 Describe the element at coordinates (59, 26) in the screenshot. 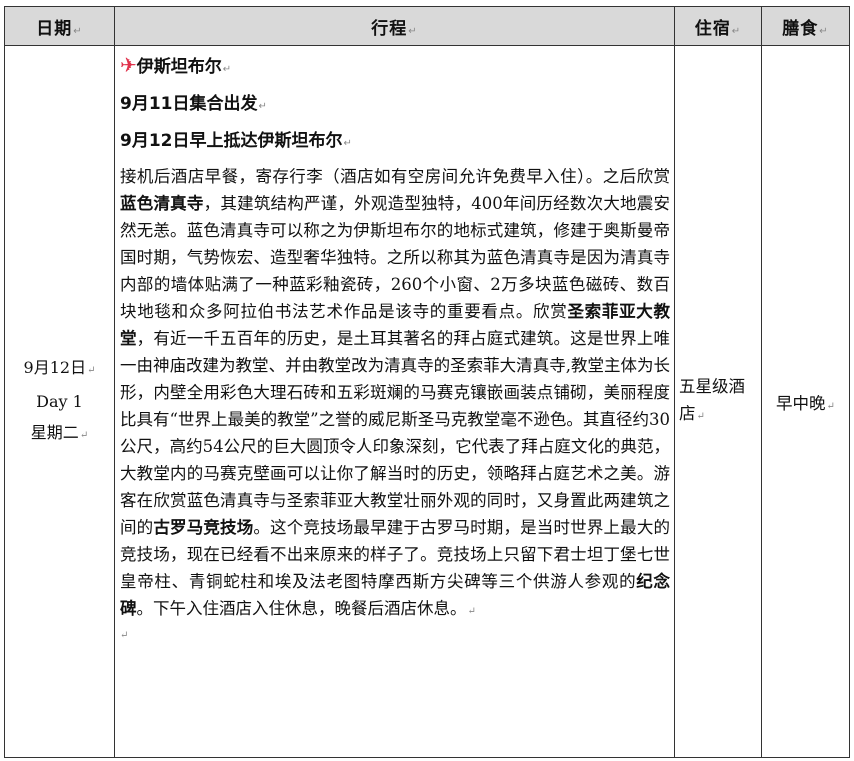

I see `header-date: 日期↵` at that location.